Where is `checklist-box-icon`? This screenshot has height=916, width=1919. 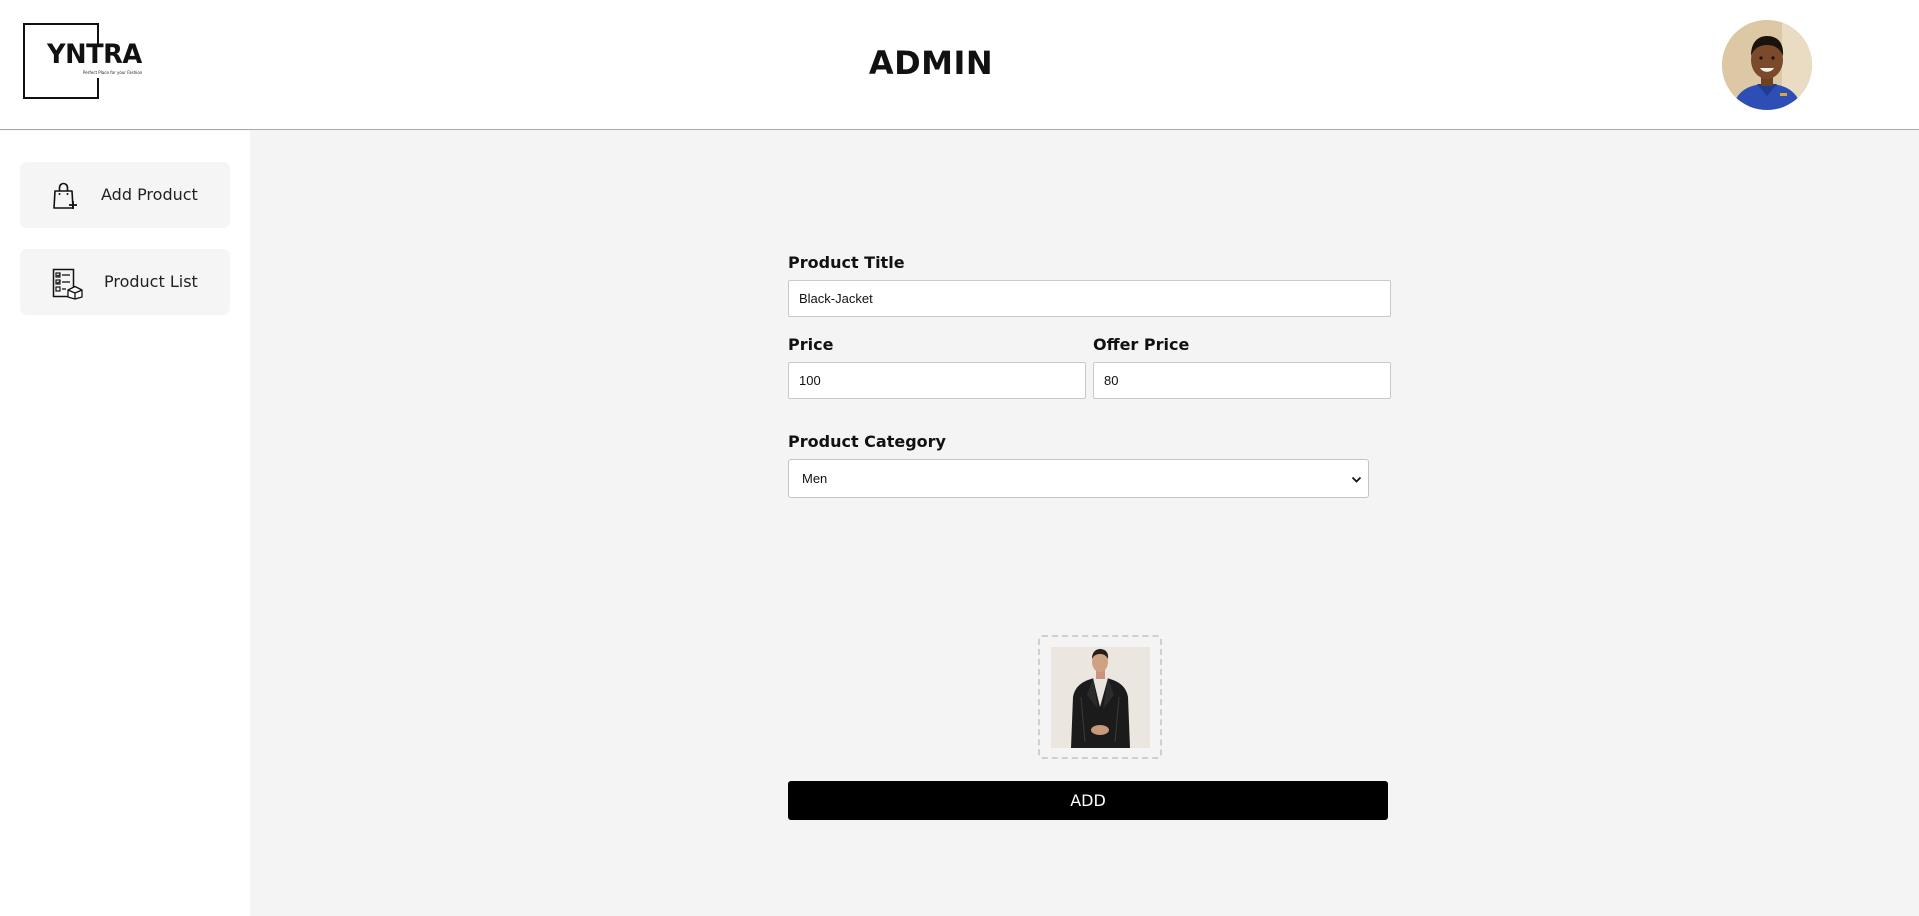
checklist-box-icon is located at coordinates (67, 284).